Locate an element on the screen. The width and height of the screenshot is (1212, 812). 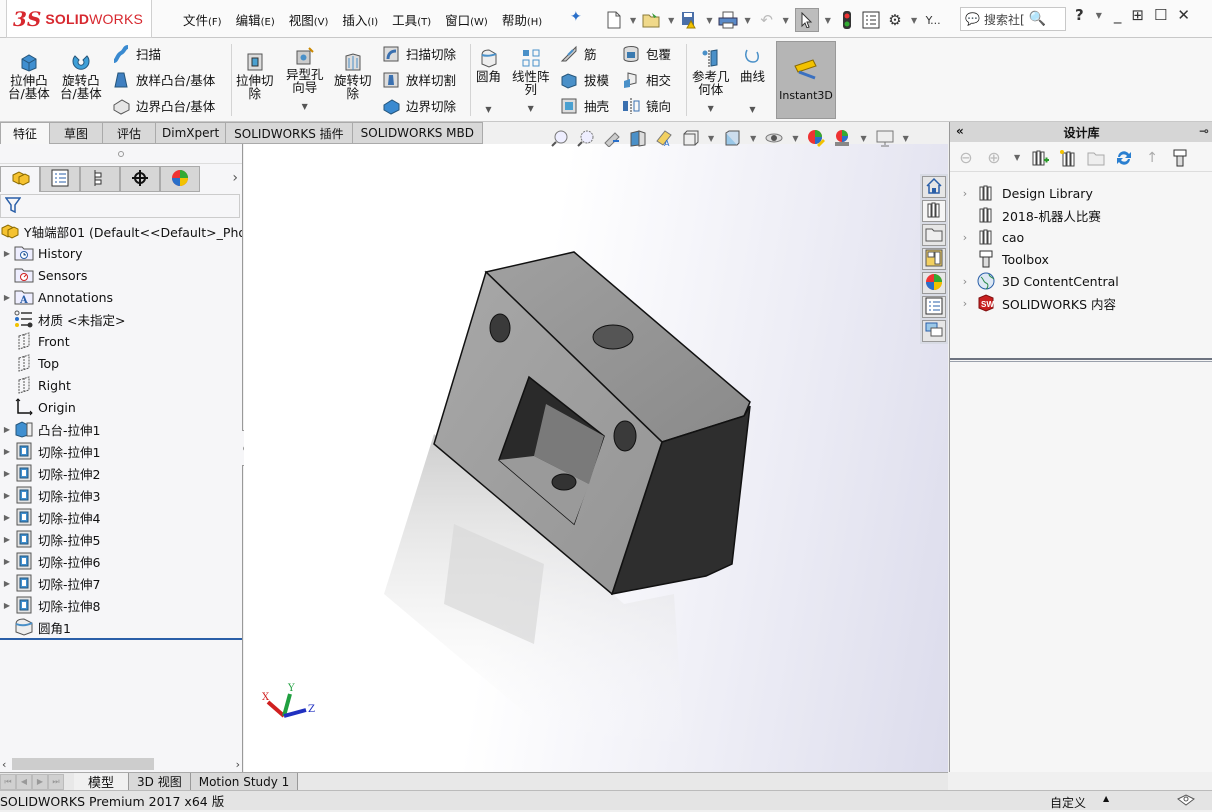
draft-button: 拔模 is located at coordinates (584, 79).